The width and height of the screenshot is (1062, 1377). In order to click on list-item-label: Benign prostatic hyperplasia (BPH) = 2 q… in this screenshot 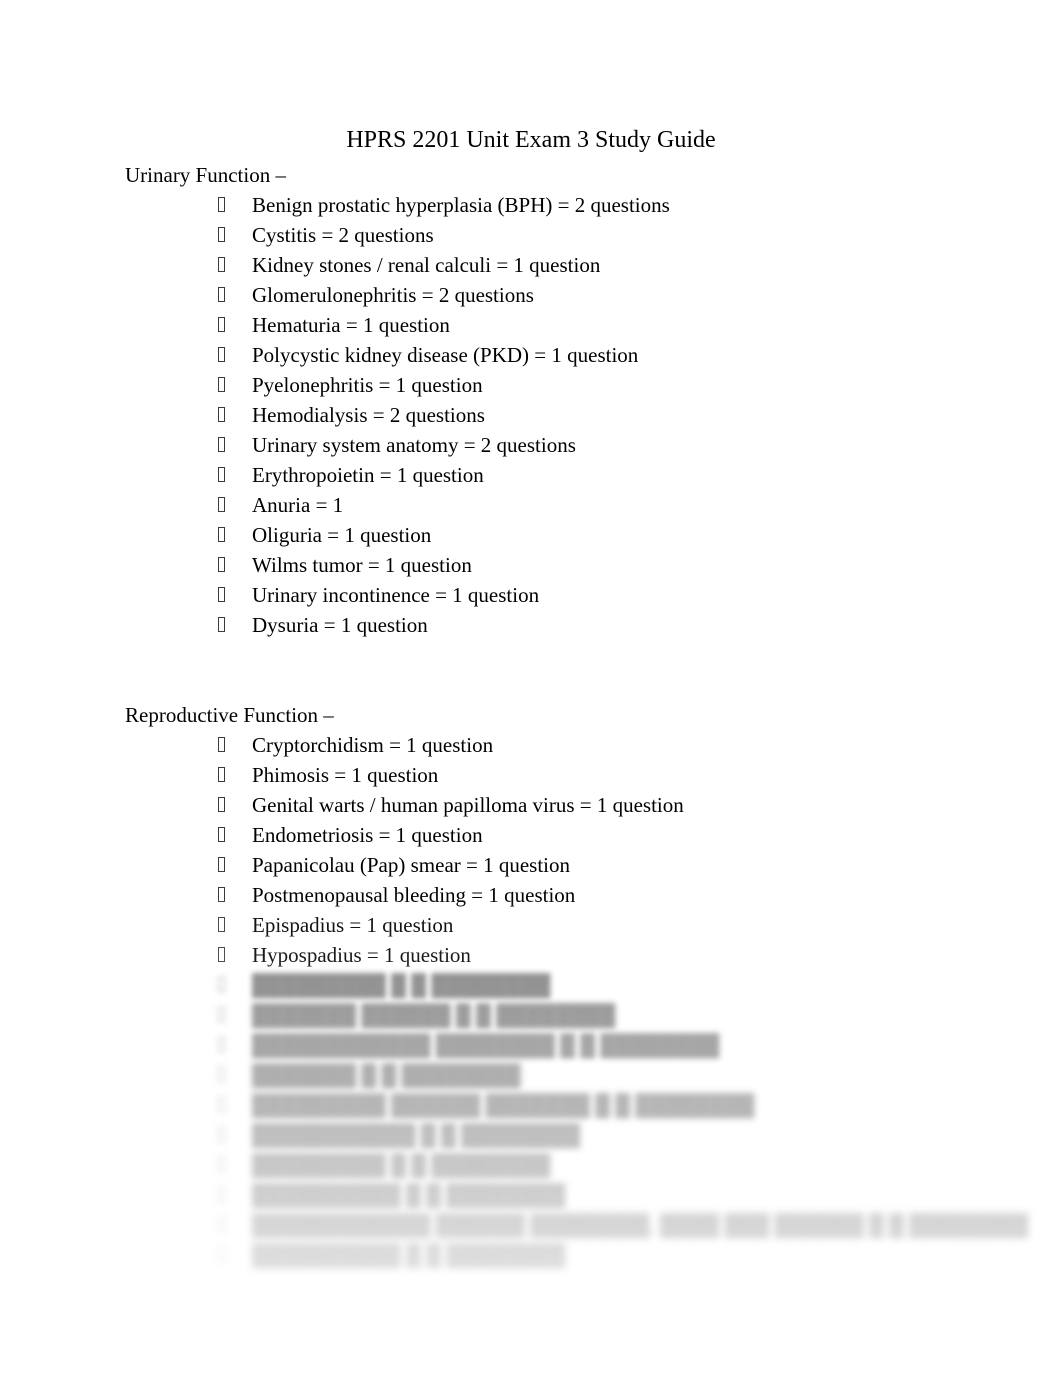, I will do `click(461, 205)`.